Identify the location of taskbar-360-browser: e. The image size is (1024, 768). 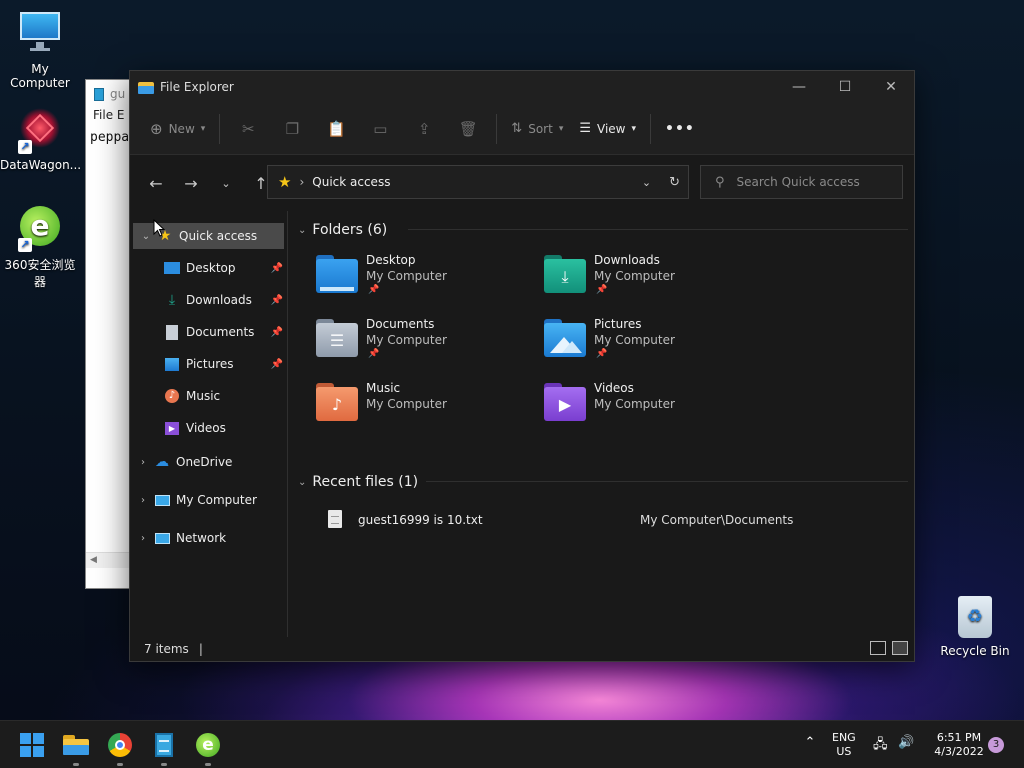
(208, 747).